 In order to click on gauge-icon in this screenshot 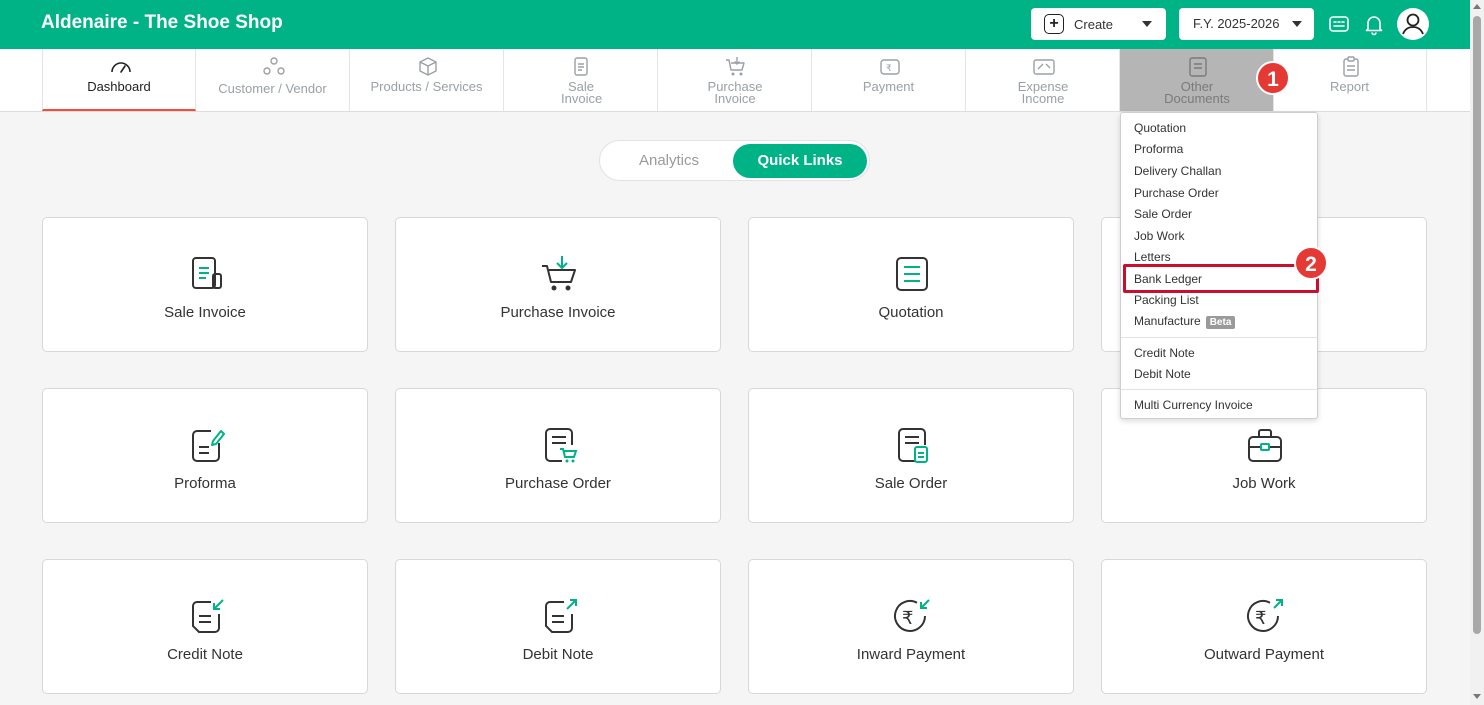, I will do `click(121, 67)`.